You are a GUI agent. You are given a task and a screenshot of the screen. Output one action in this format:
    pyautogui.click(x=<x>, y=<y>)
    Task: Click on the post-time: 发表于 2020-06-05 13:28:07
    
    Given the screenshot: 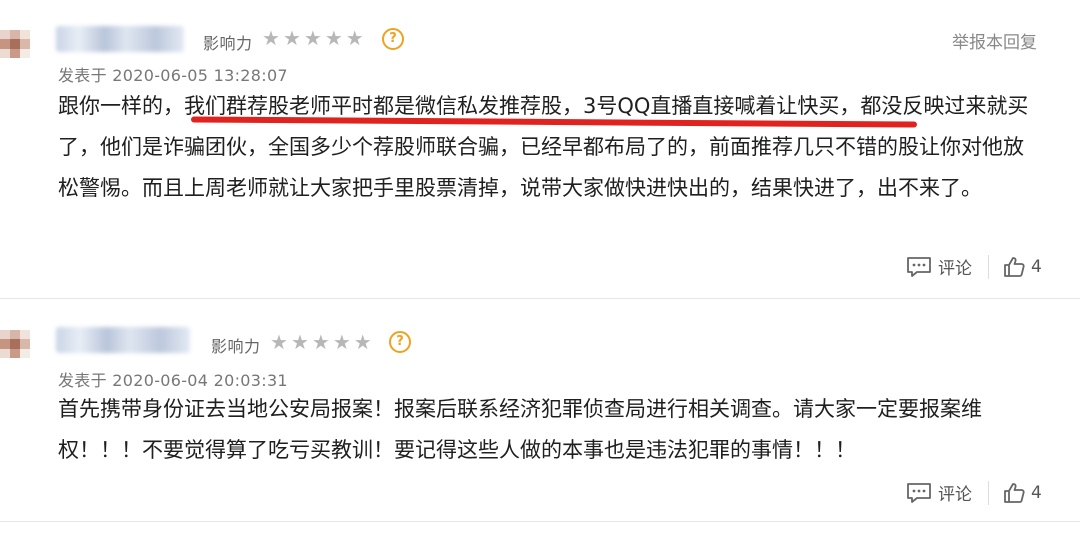 What is the action you would take?
    pyautogui.click(x=173, y=75)
    